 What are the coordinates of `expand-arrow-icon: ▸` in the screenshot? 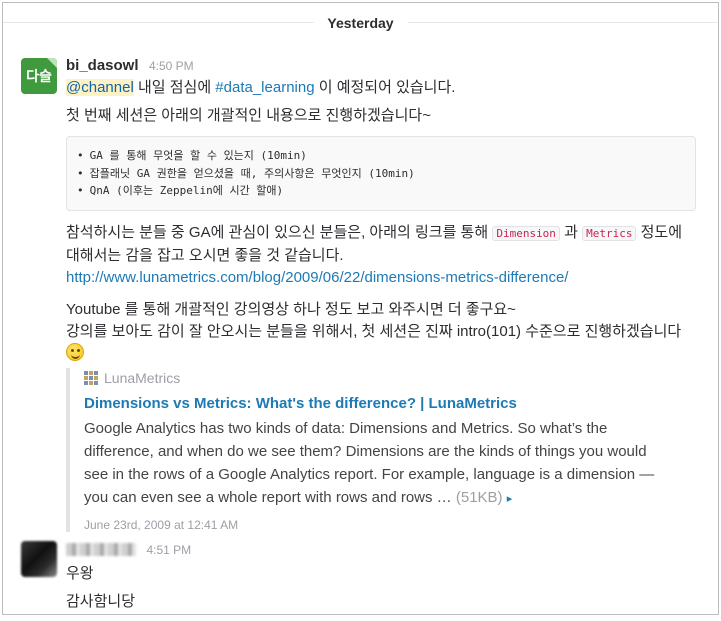 It's located at (510, 499).